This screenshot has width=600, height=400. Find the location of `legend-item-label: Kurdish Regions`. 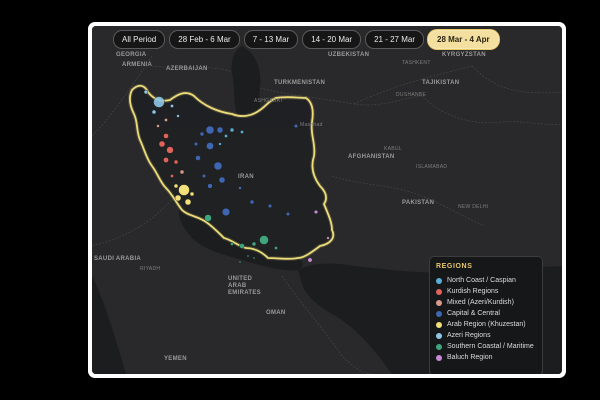

legend-item-label: Kurdish Regions is located at coordinates (473, 291).